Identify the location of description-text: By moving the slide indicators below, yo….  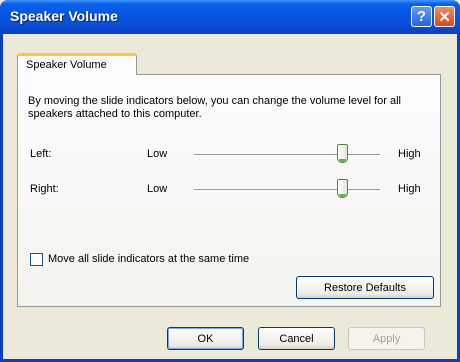
(214, 107).